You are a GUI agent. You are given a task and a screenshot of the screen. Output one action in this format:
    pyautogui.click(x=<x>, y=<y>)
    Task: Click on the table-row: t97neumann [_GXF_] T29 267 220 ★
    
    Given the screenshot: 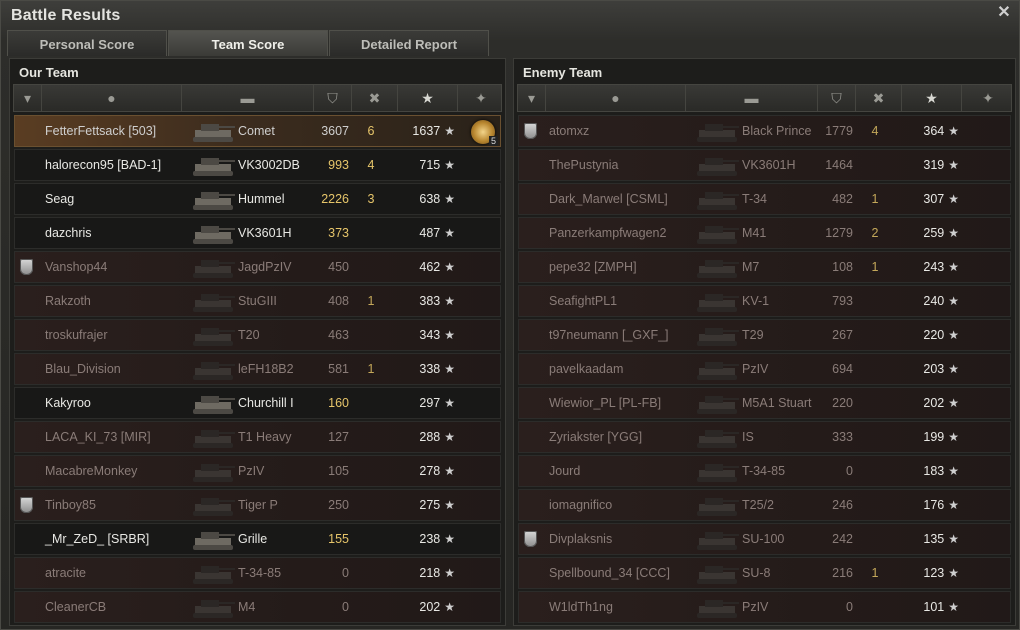 What is the action you would take?
    pyautogui.click(x=764, y=335)
    